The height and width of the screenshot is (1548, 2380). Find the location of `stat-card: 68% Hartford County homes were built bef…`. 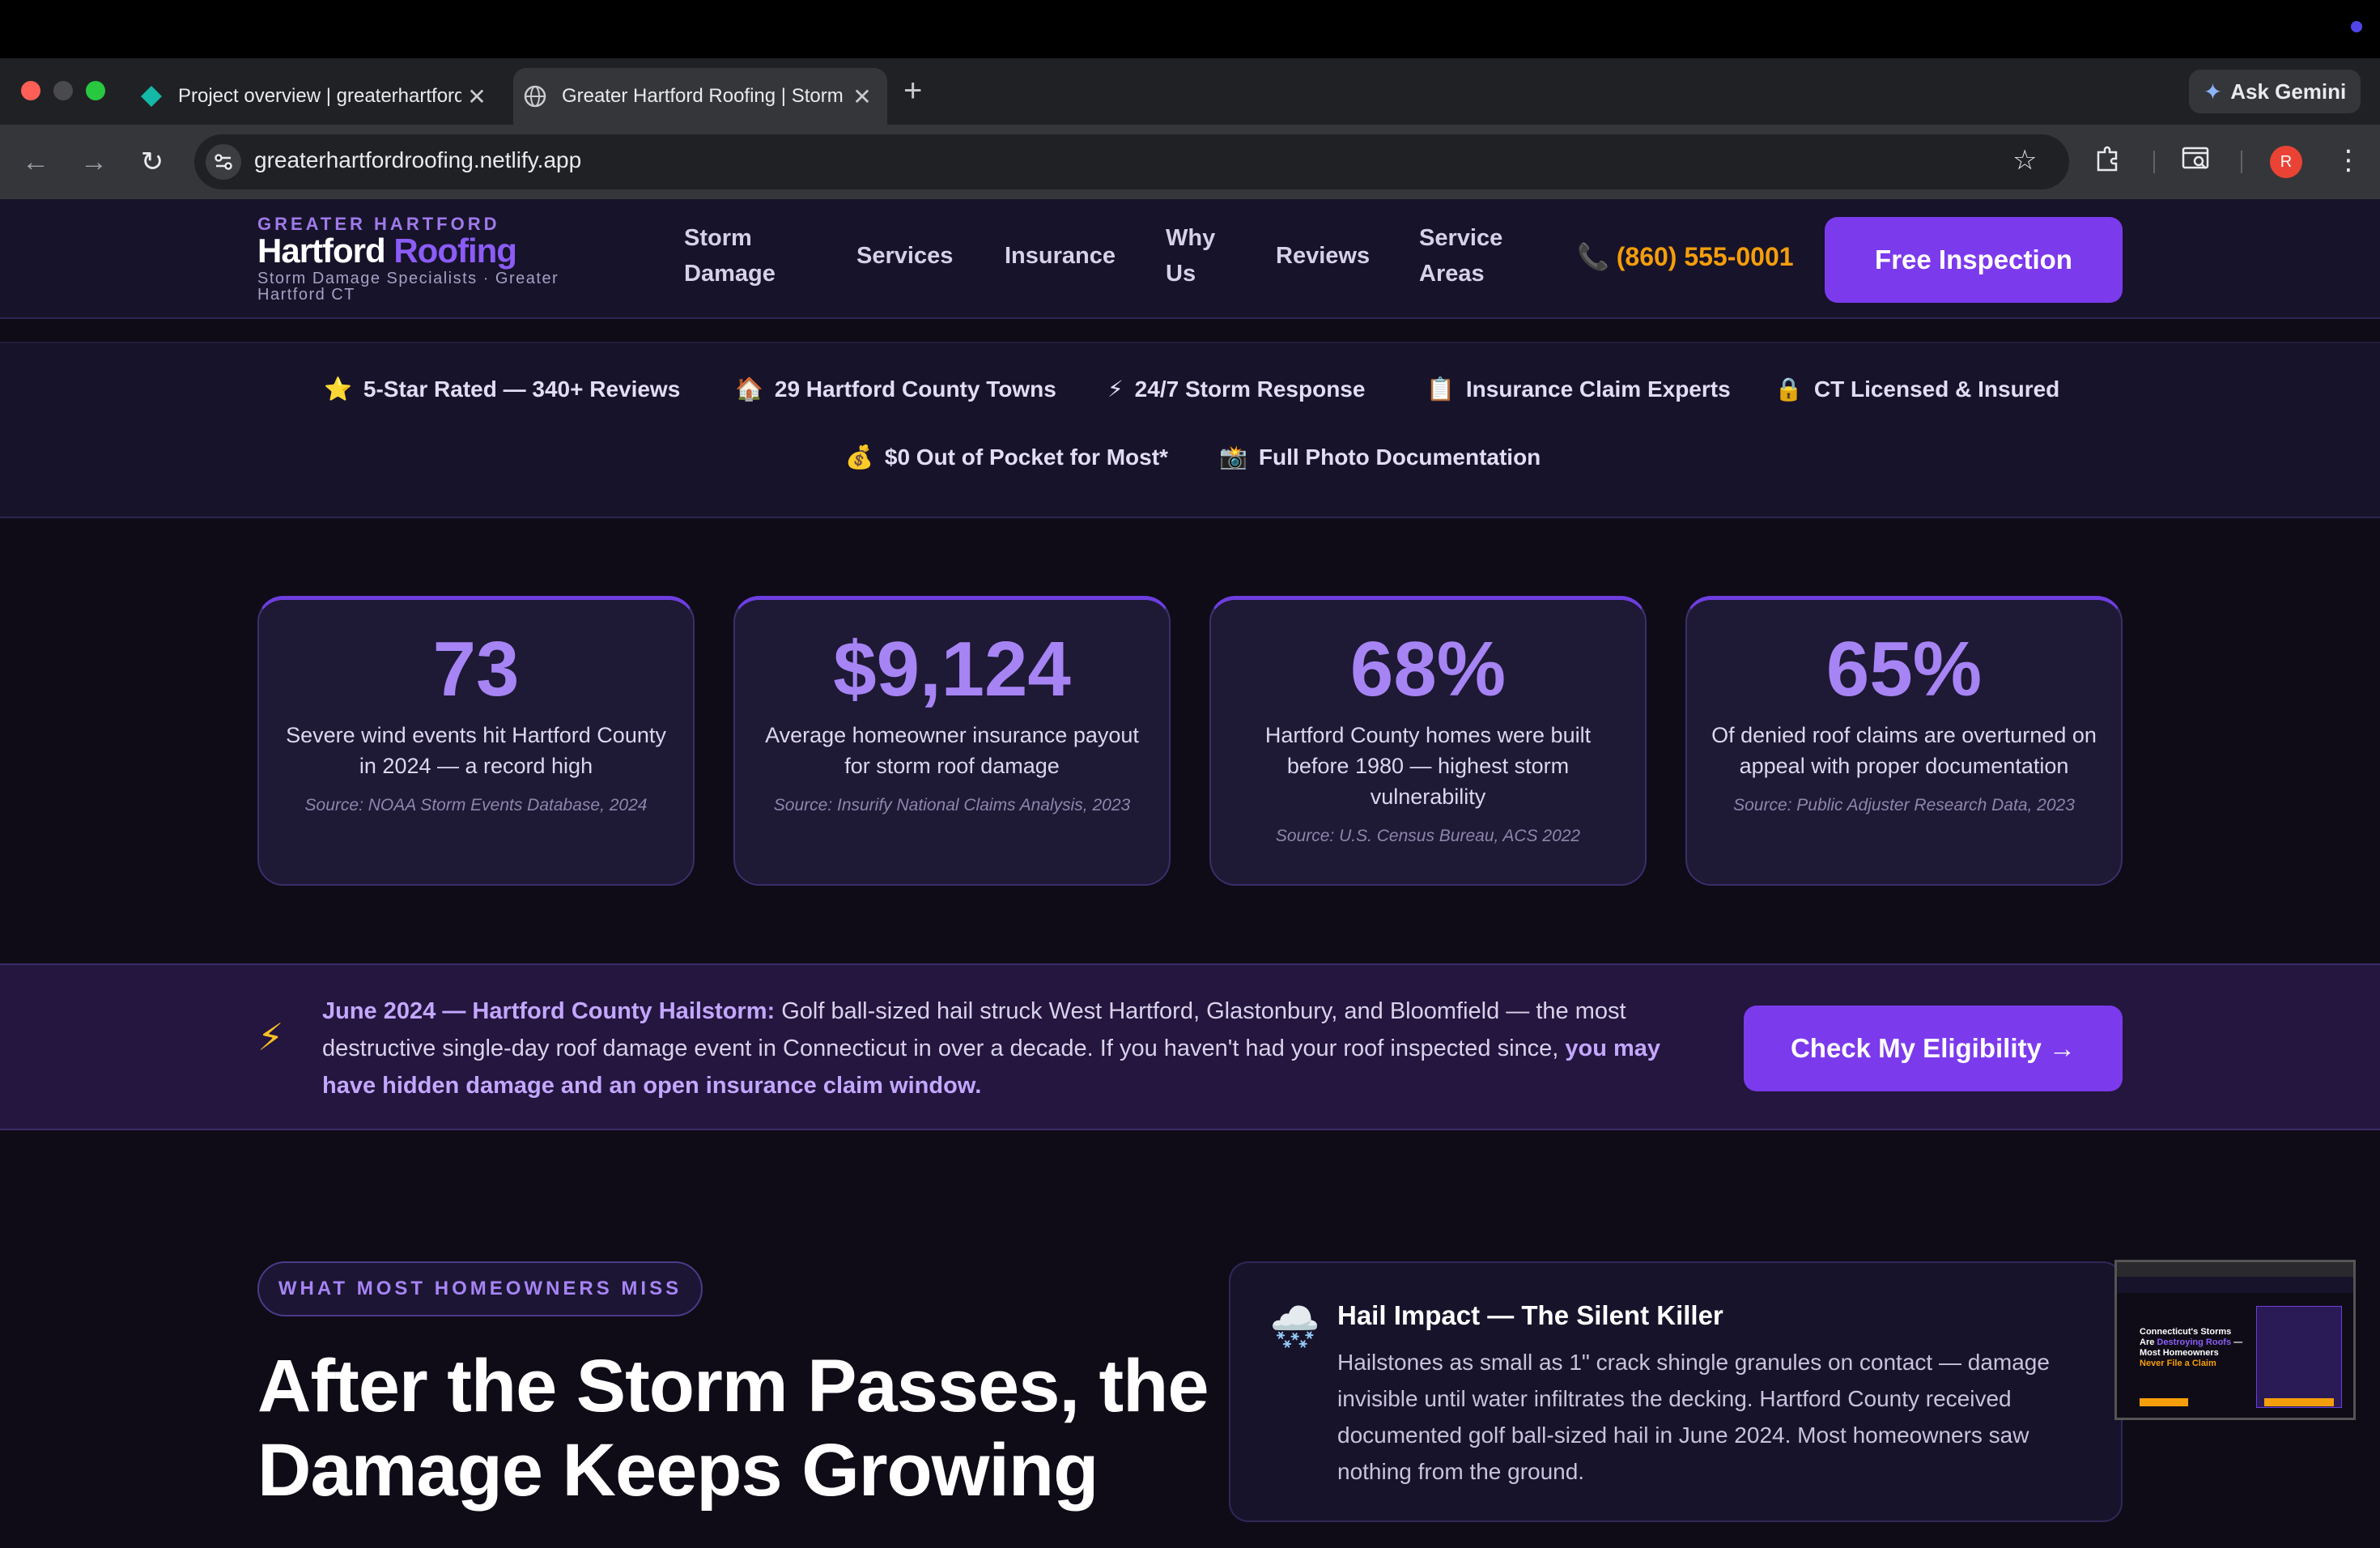

stat-card: 68% Hartford County homes were built bef… is located at coordinates (1428, 741).